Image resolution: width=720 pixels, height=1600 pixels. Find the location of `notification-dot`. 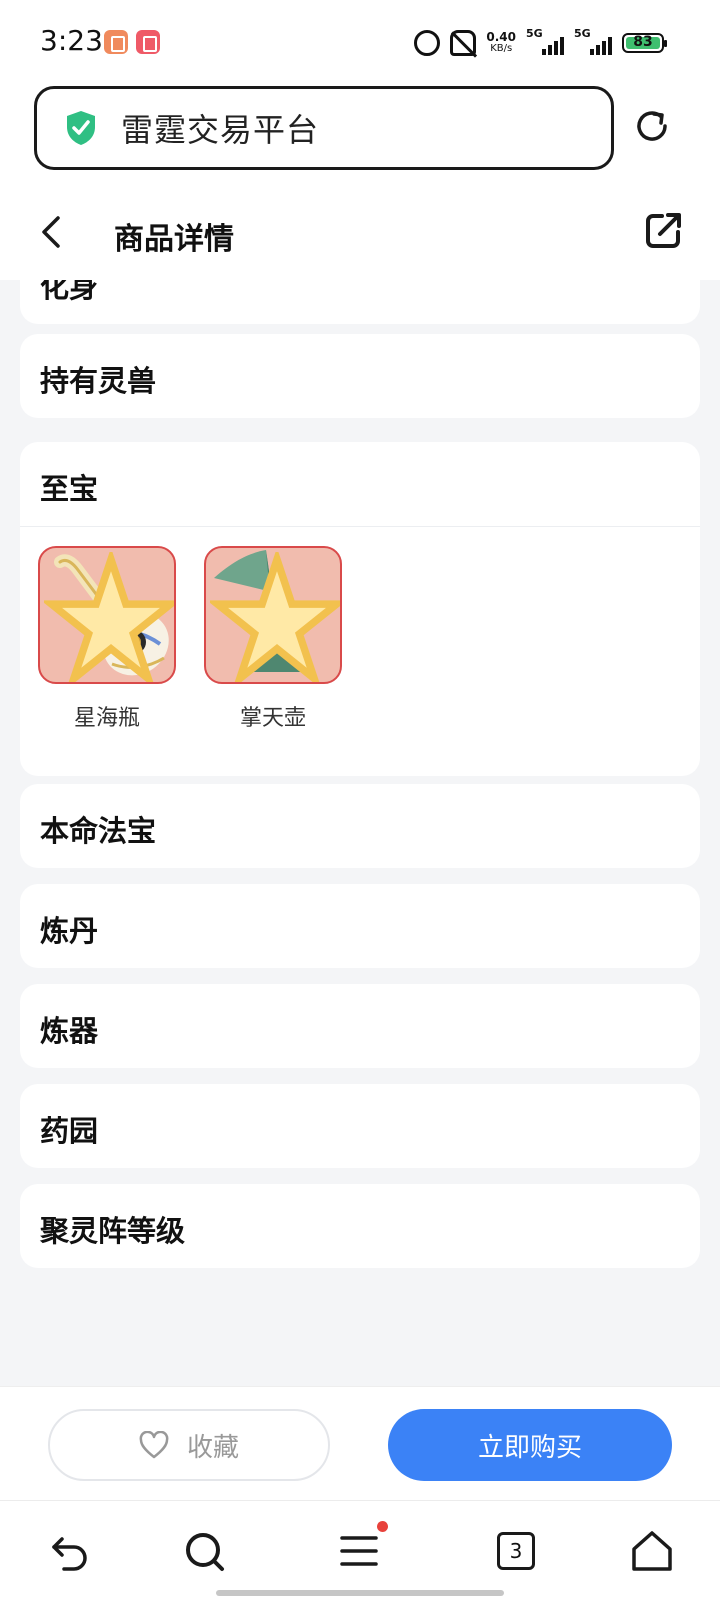

notification-dot is located at coordinates (382, 1526).